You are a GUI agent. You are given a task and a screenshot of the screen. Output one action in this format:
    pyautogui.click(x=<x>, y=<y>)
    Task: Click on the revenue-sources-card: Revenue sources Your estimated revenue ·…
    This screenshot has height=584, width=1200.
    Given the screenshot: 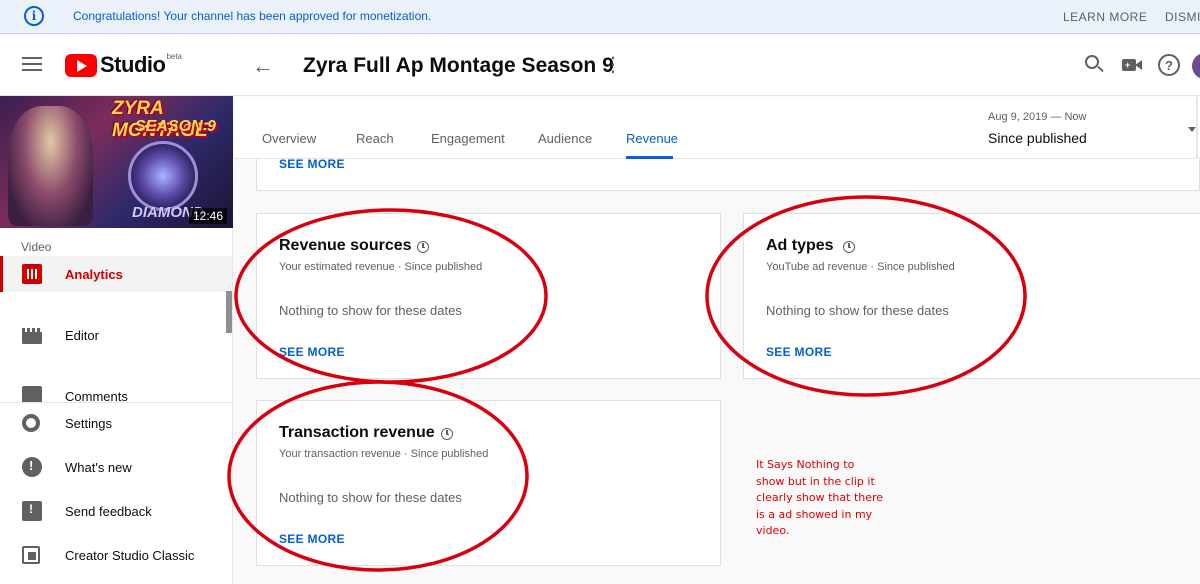 What is the action you would take?
    pyautogui.click(x=488, y=296)
    